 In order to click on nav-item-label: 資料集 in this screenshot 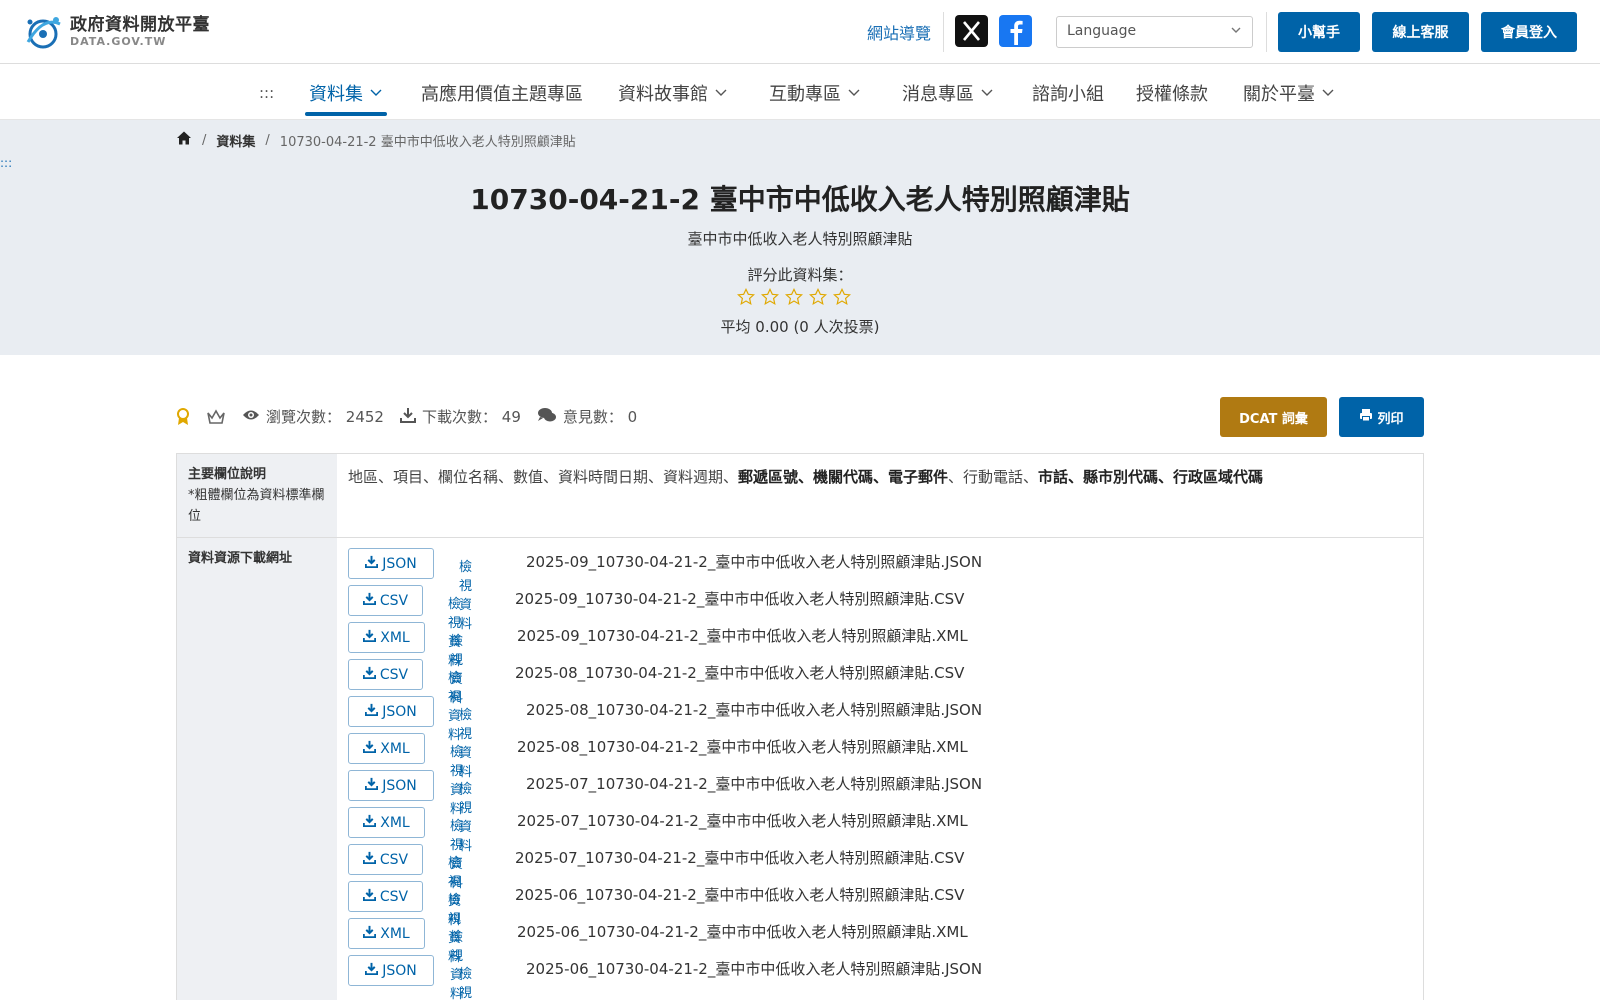, I will do `click(336, 94)`.